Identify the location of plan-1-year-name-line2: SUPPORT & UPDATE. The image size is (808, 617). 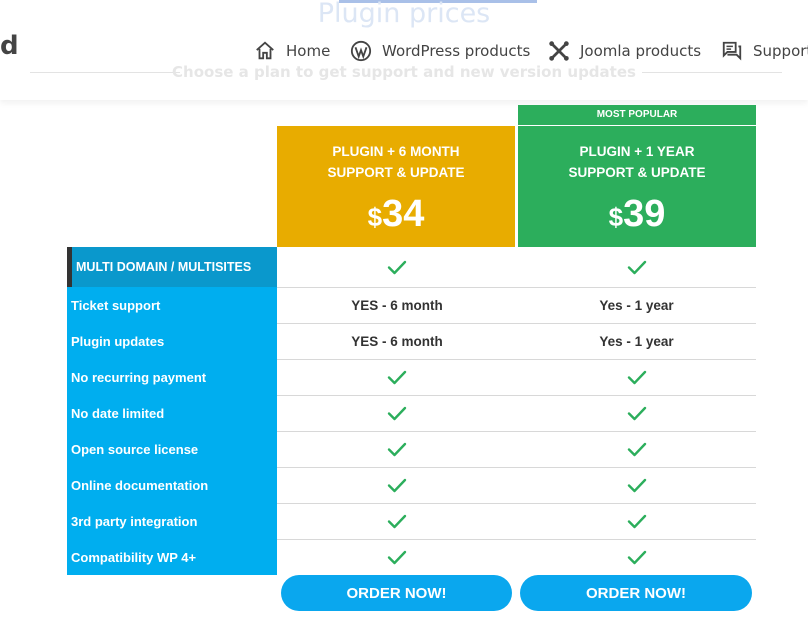
(637, 172).